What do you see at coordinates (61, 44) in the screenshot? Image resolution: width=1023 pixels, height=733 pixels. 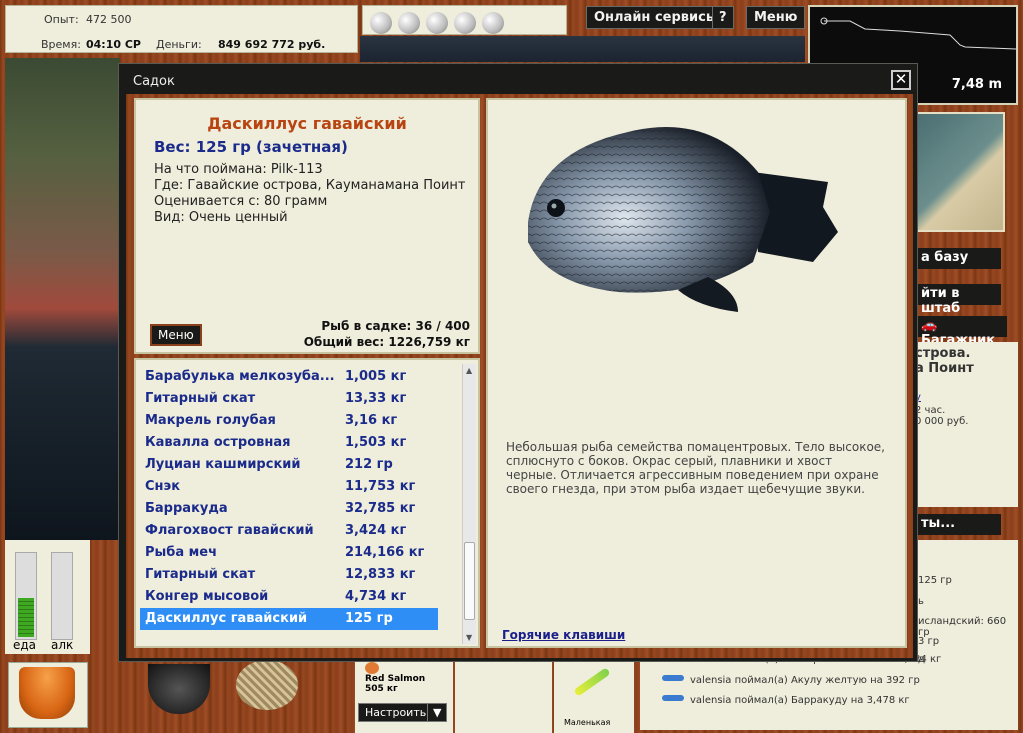 I see `time-label: Время:` at bounding box center [61, 44].